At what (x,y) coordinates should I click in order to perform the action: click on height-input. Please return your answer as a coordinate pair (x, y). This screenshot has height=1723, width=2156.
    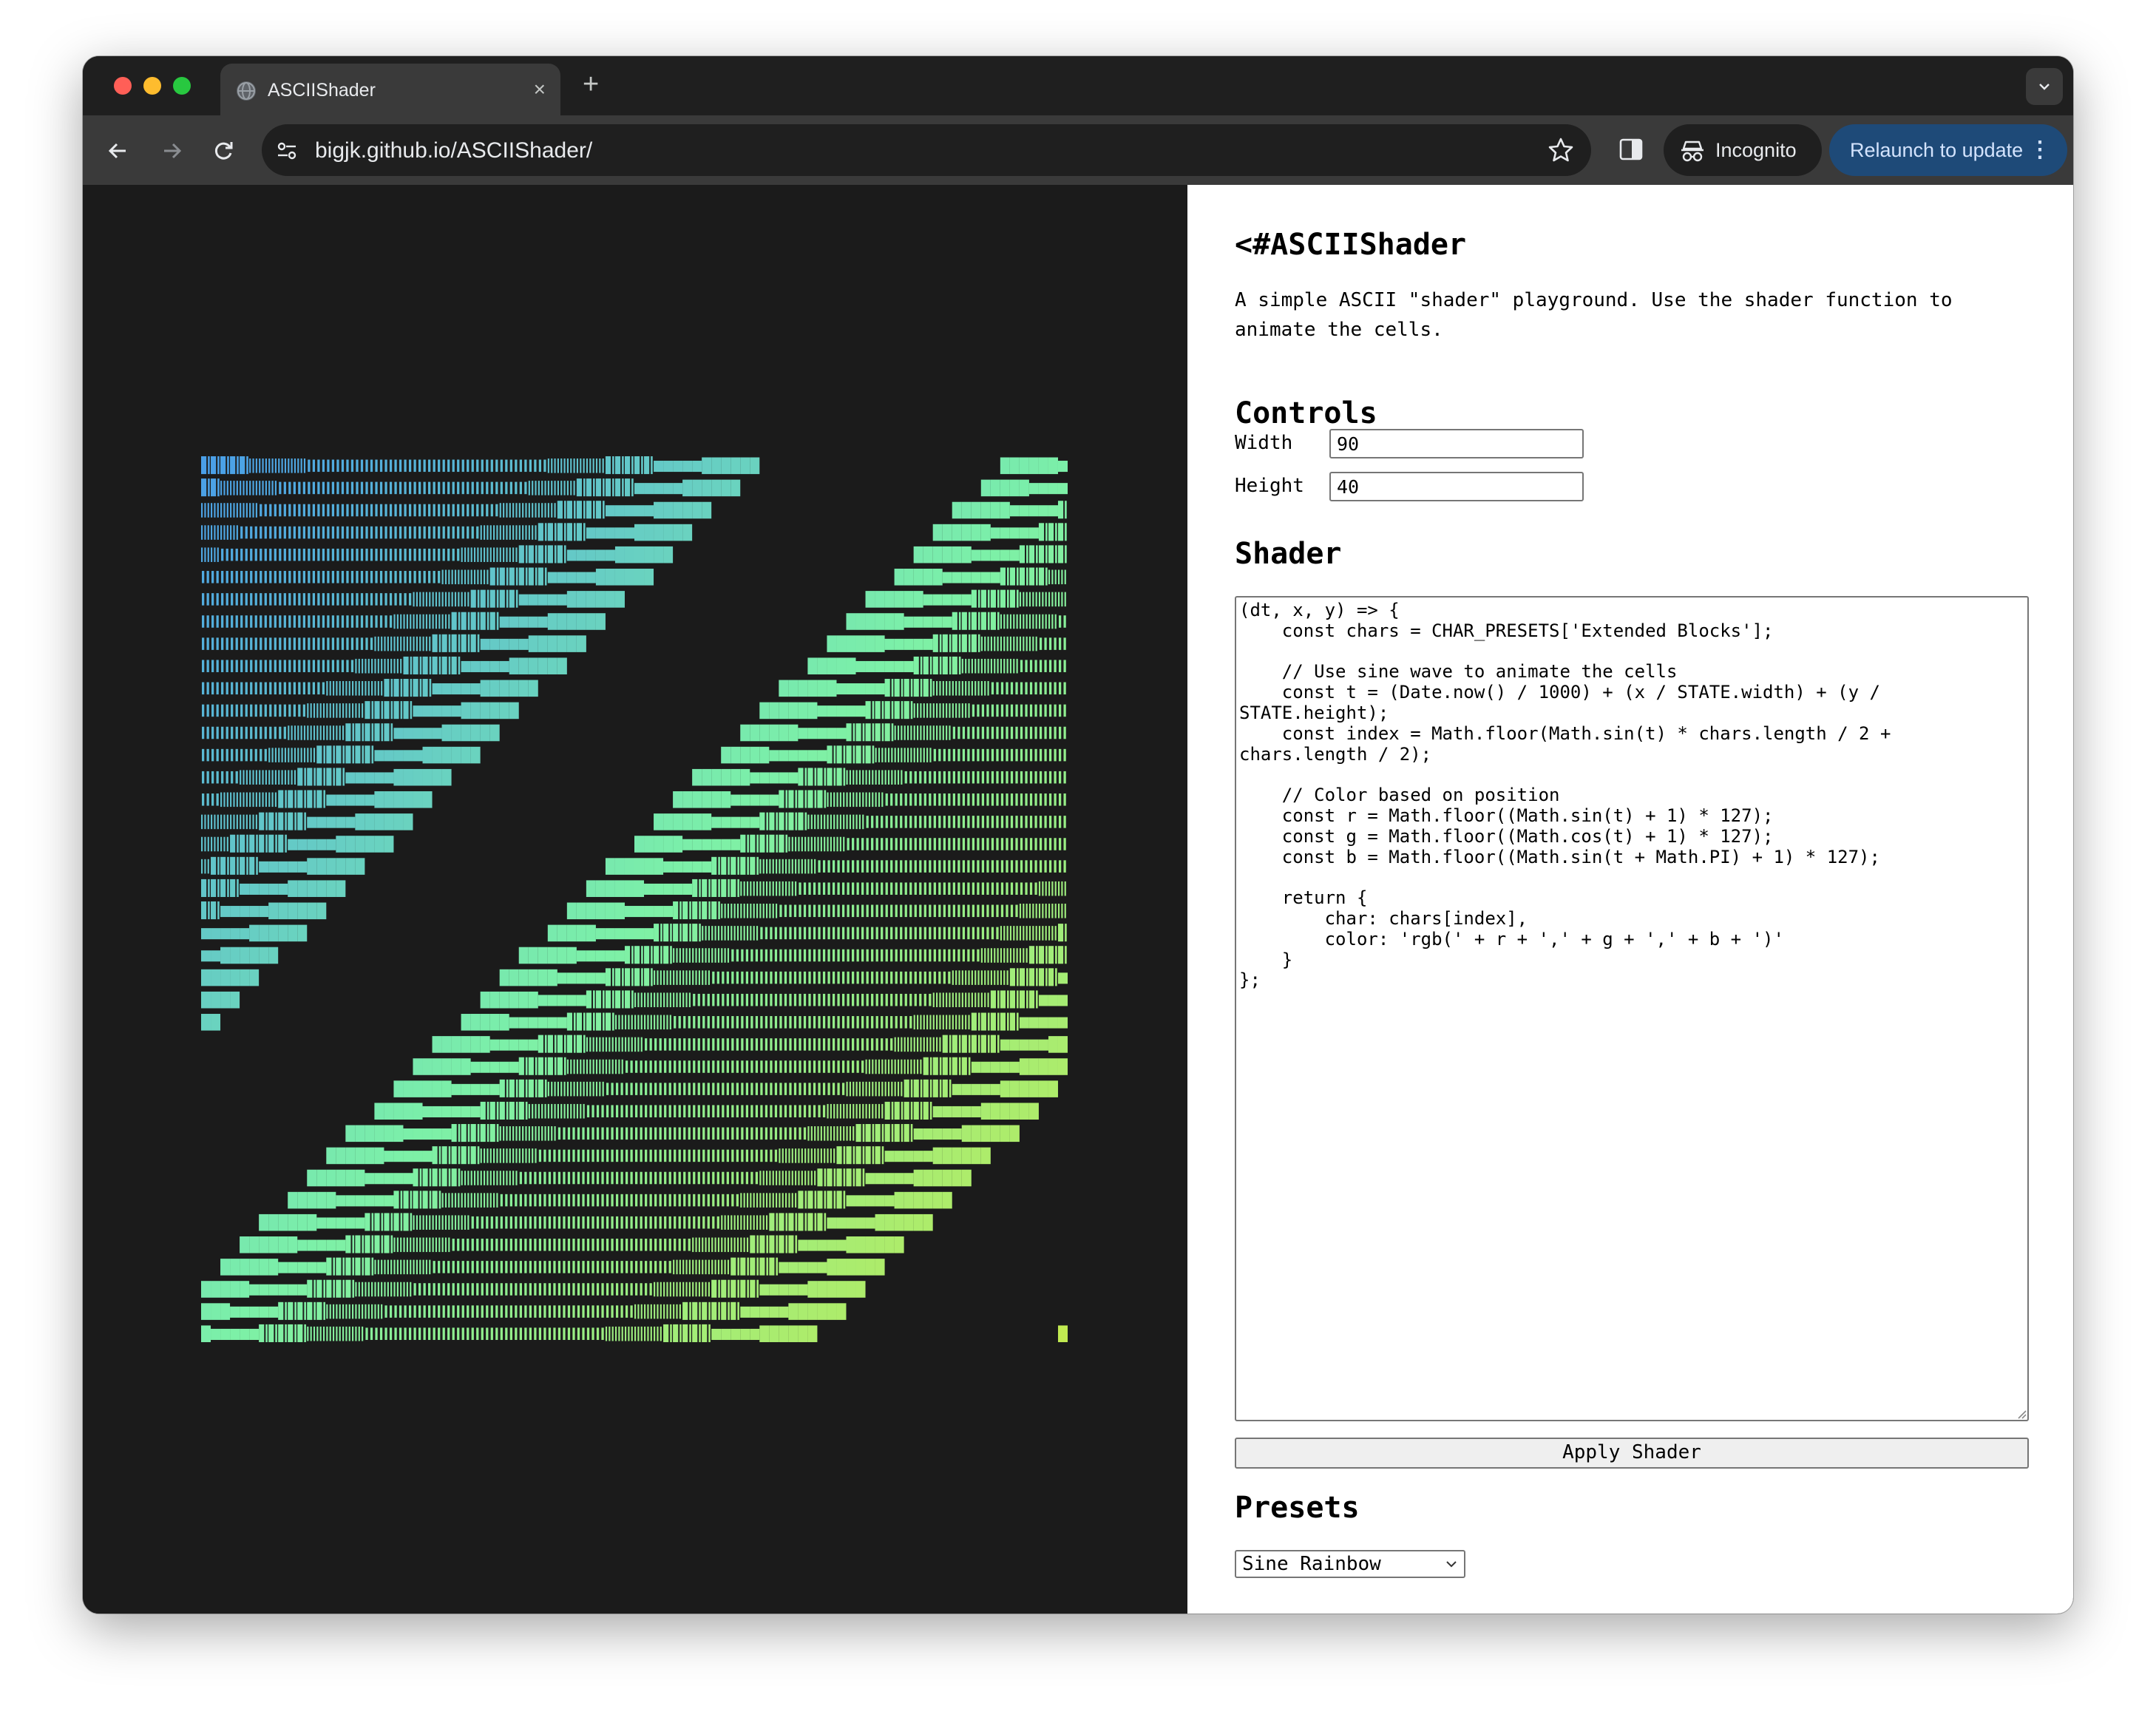
    Looking at the image, I should click on (1456, 487).